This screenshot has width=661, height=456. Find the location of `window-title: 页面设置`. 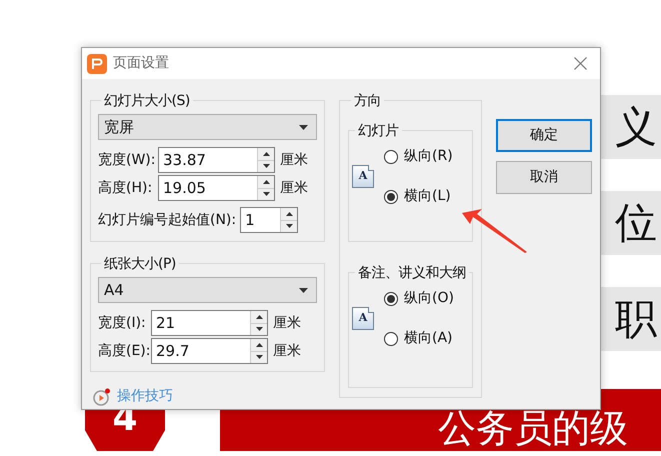

window-title: 页面设置 is located at coordinates (141, 63).